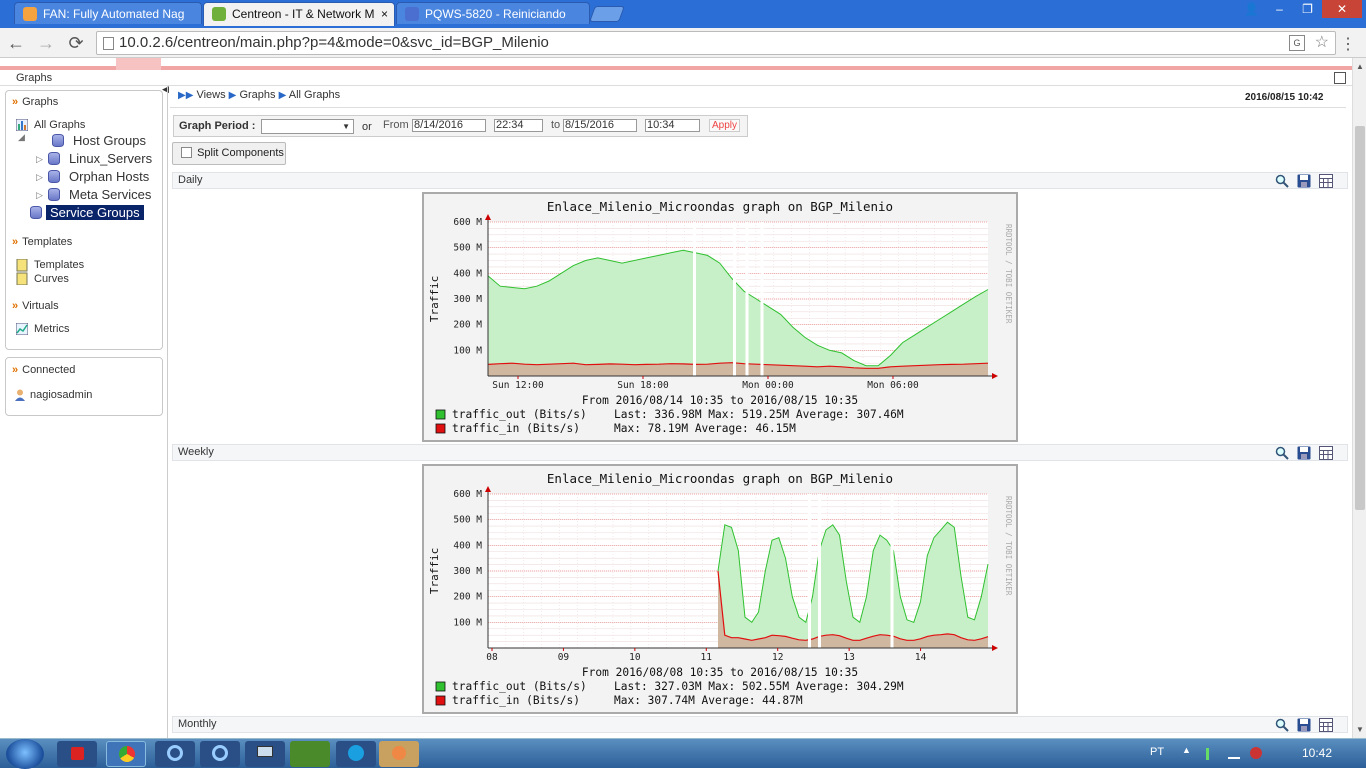 This screenshot has width=1366, height=769. Describe the element at coordinates (77, 754) in the screenshot. I see `taskbar-app-icon` at that location.